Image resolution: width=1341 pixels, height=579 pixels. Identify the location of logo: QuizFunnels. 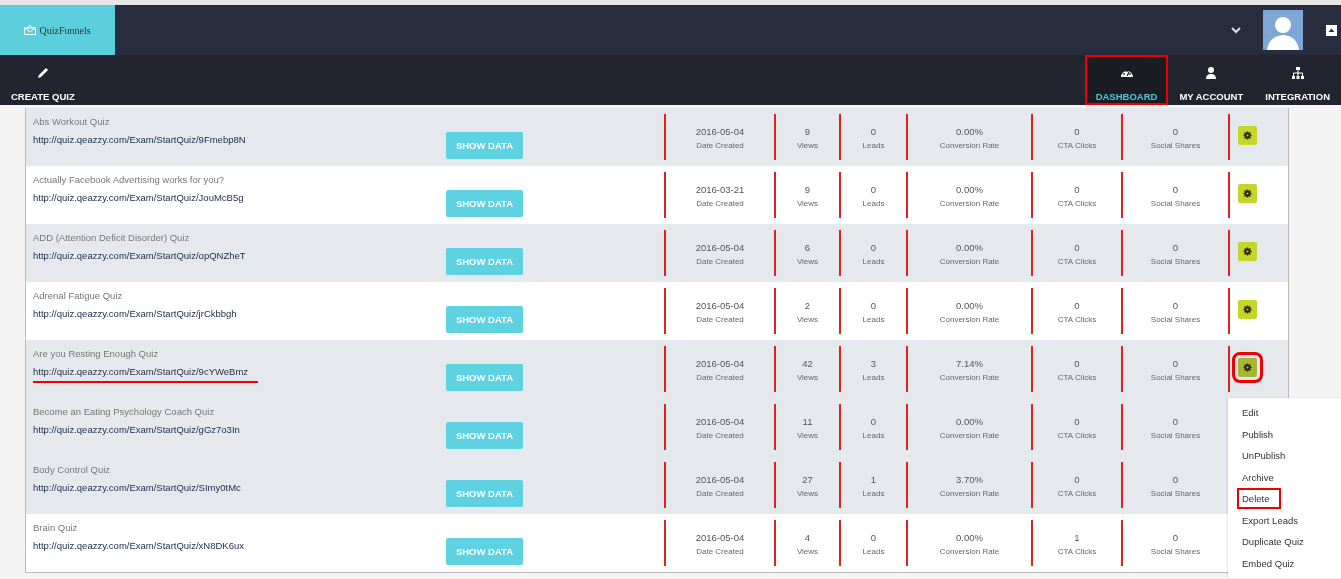
(57, 30).